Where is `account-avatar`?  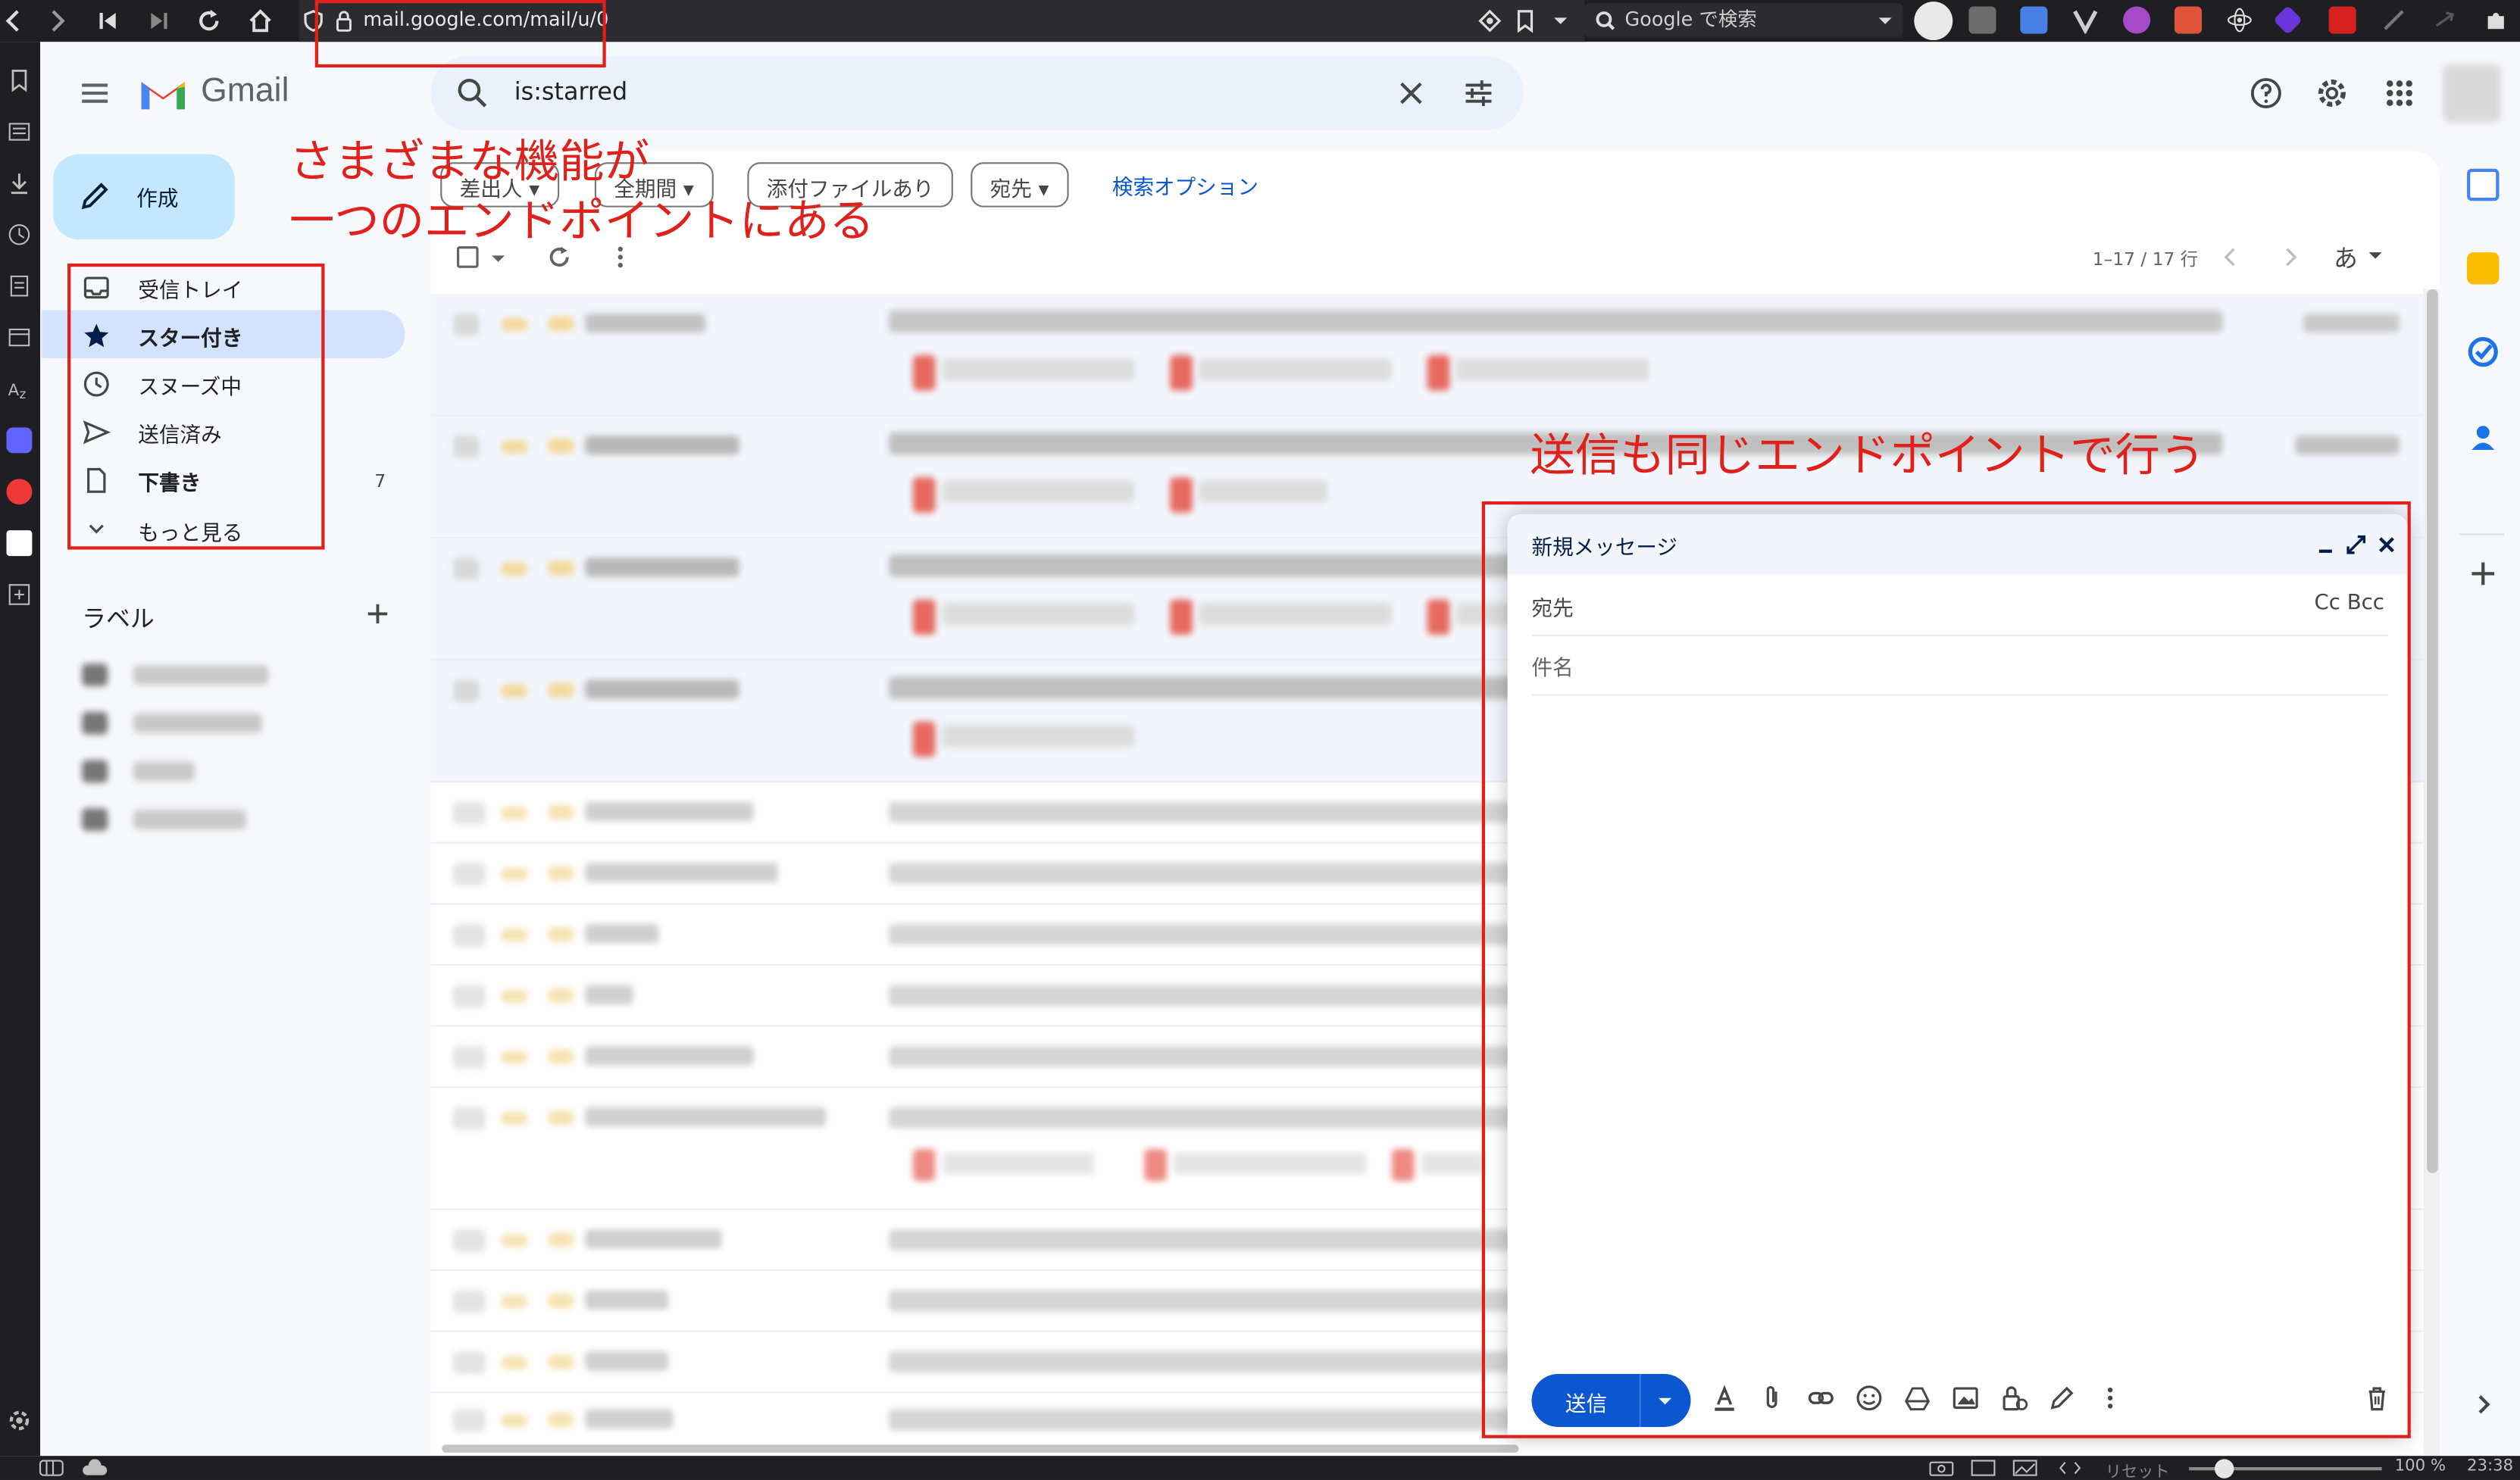 account-avatar is located at coordinates (2472, 93).